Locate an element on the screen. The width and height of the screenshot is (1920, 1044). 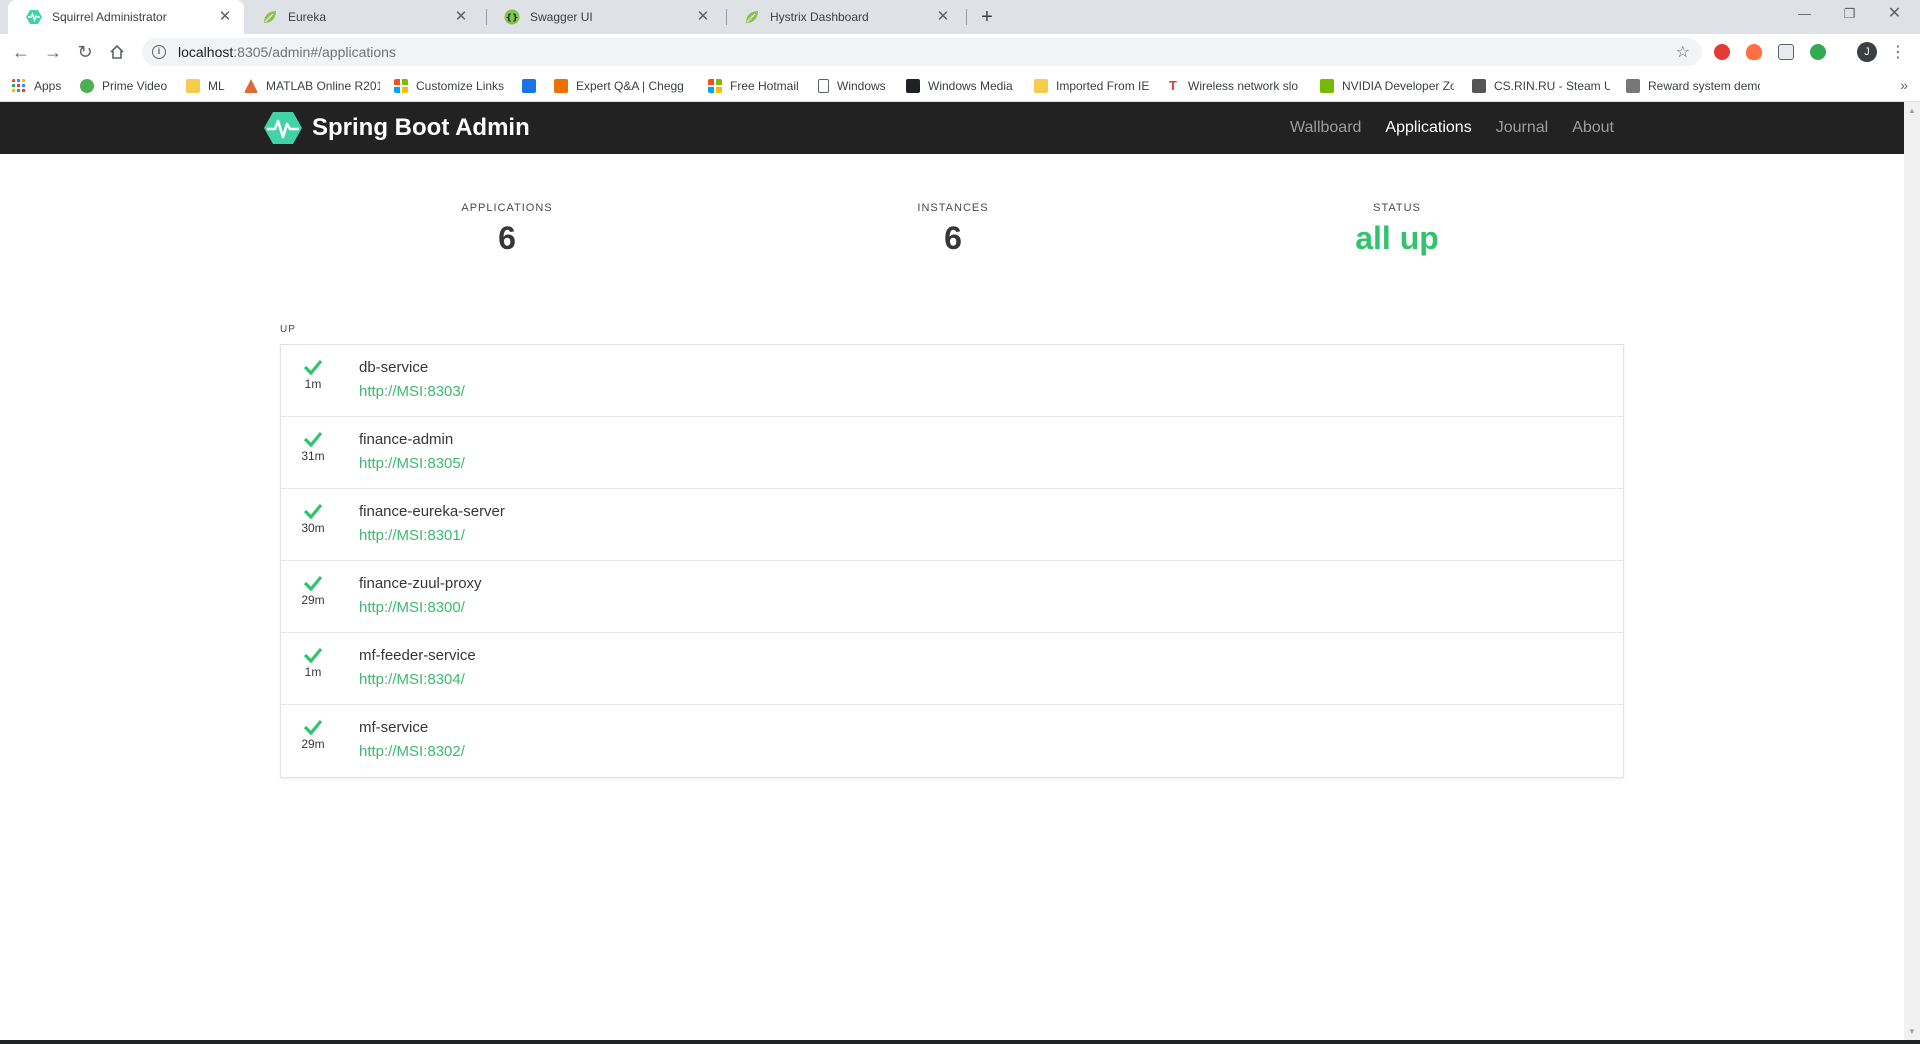
minimize-icon: — is located at coordinates (1804, 15).